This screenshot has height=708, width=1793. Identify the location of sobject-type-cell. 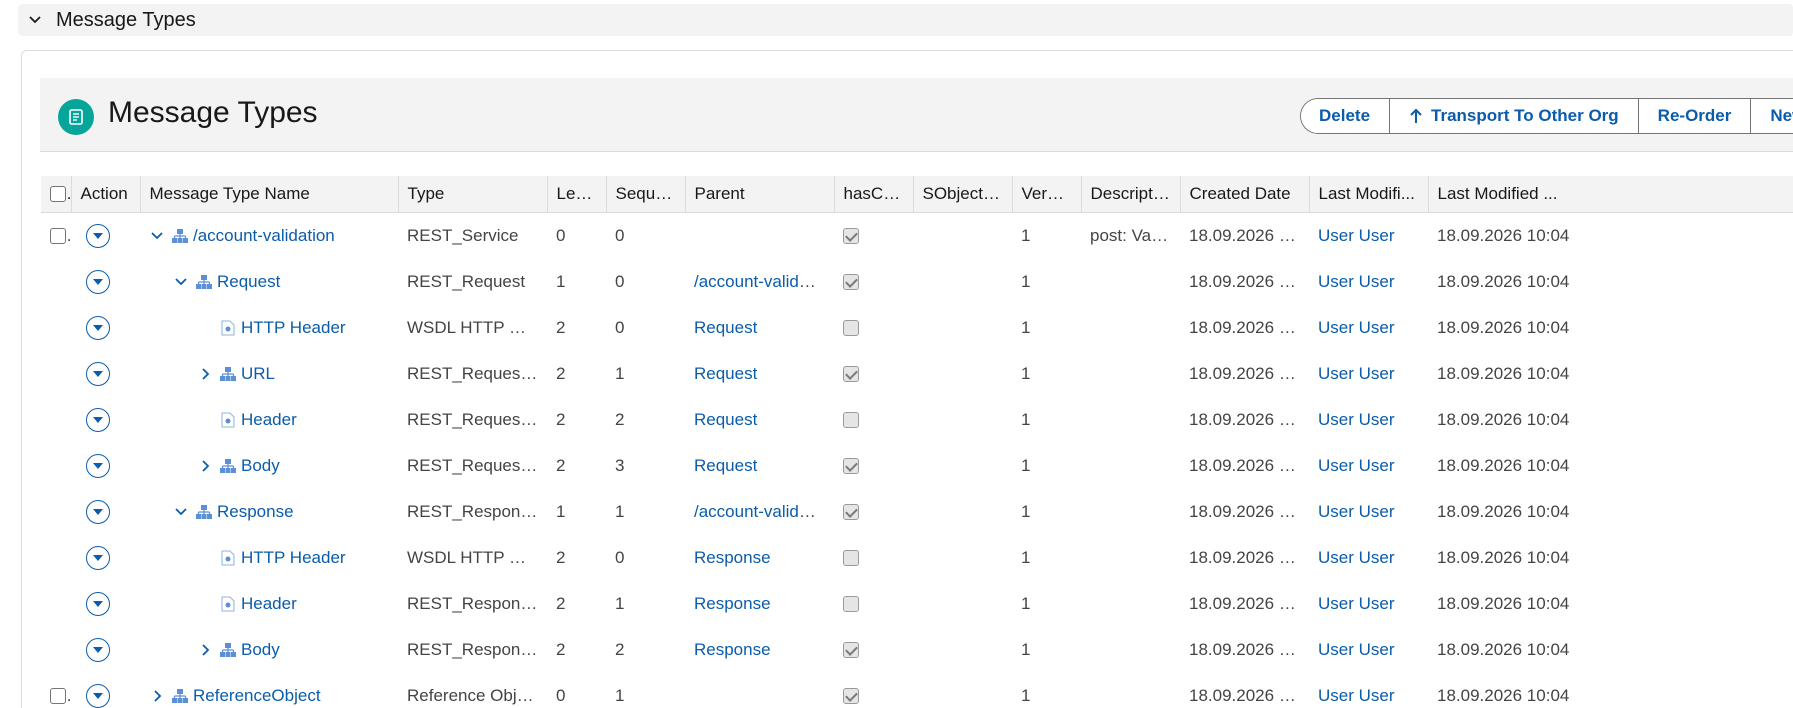
(962, 235).